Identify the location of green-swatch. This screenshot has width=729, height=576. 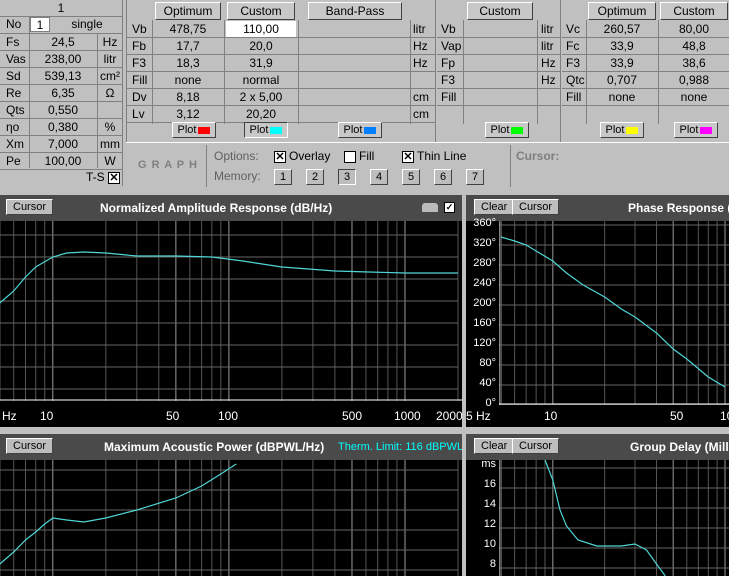
(517, 130).